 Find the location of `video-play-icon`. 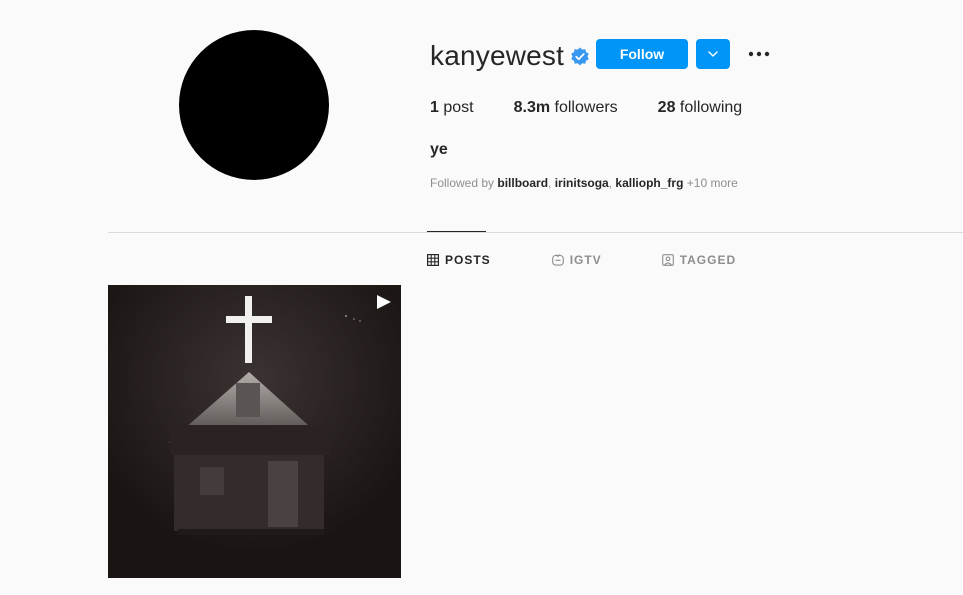

video-play-icon is located at coordinates (384, 302).